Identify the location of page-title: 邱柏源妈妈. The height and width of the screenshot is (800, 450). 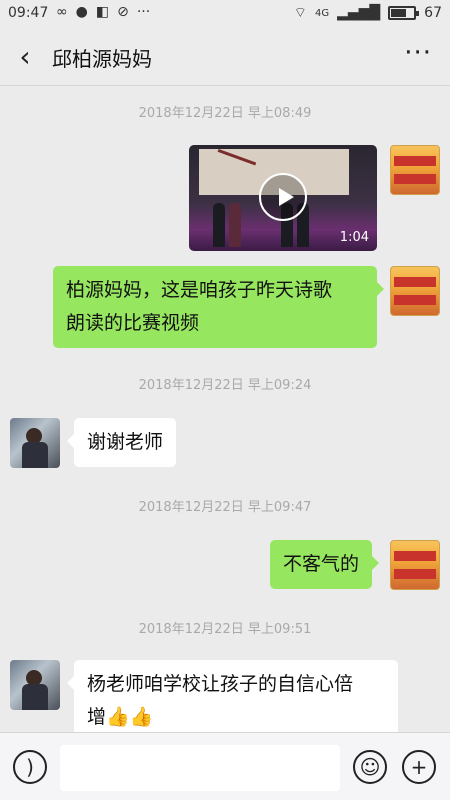
(102, 59).